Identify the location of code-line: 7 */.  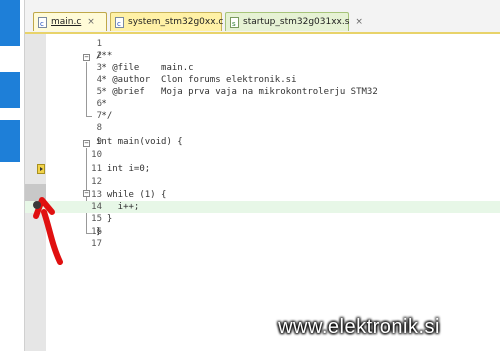
(104, 116).